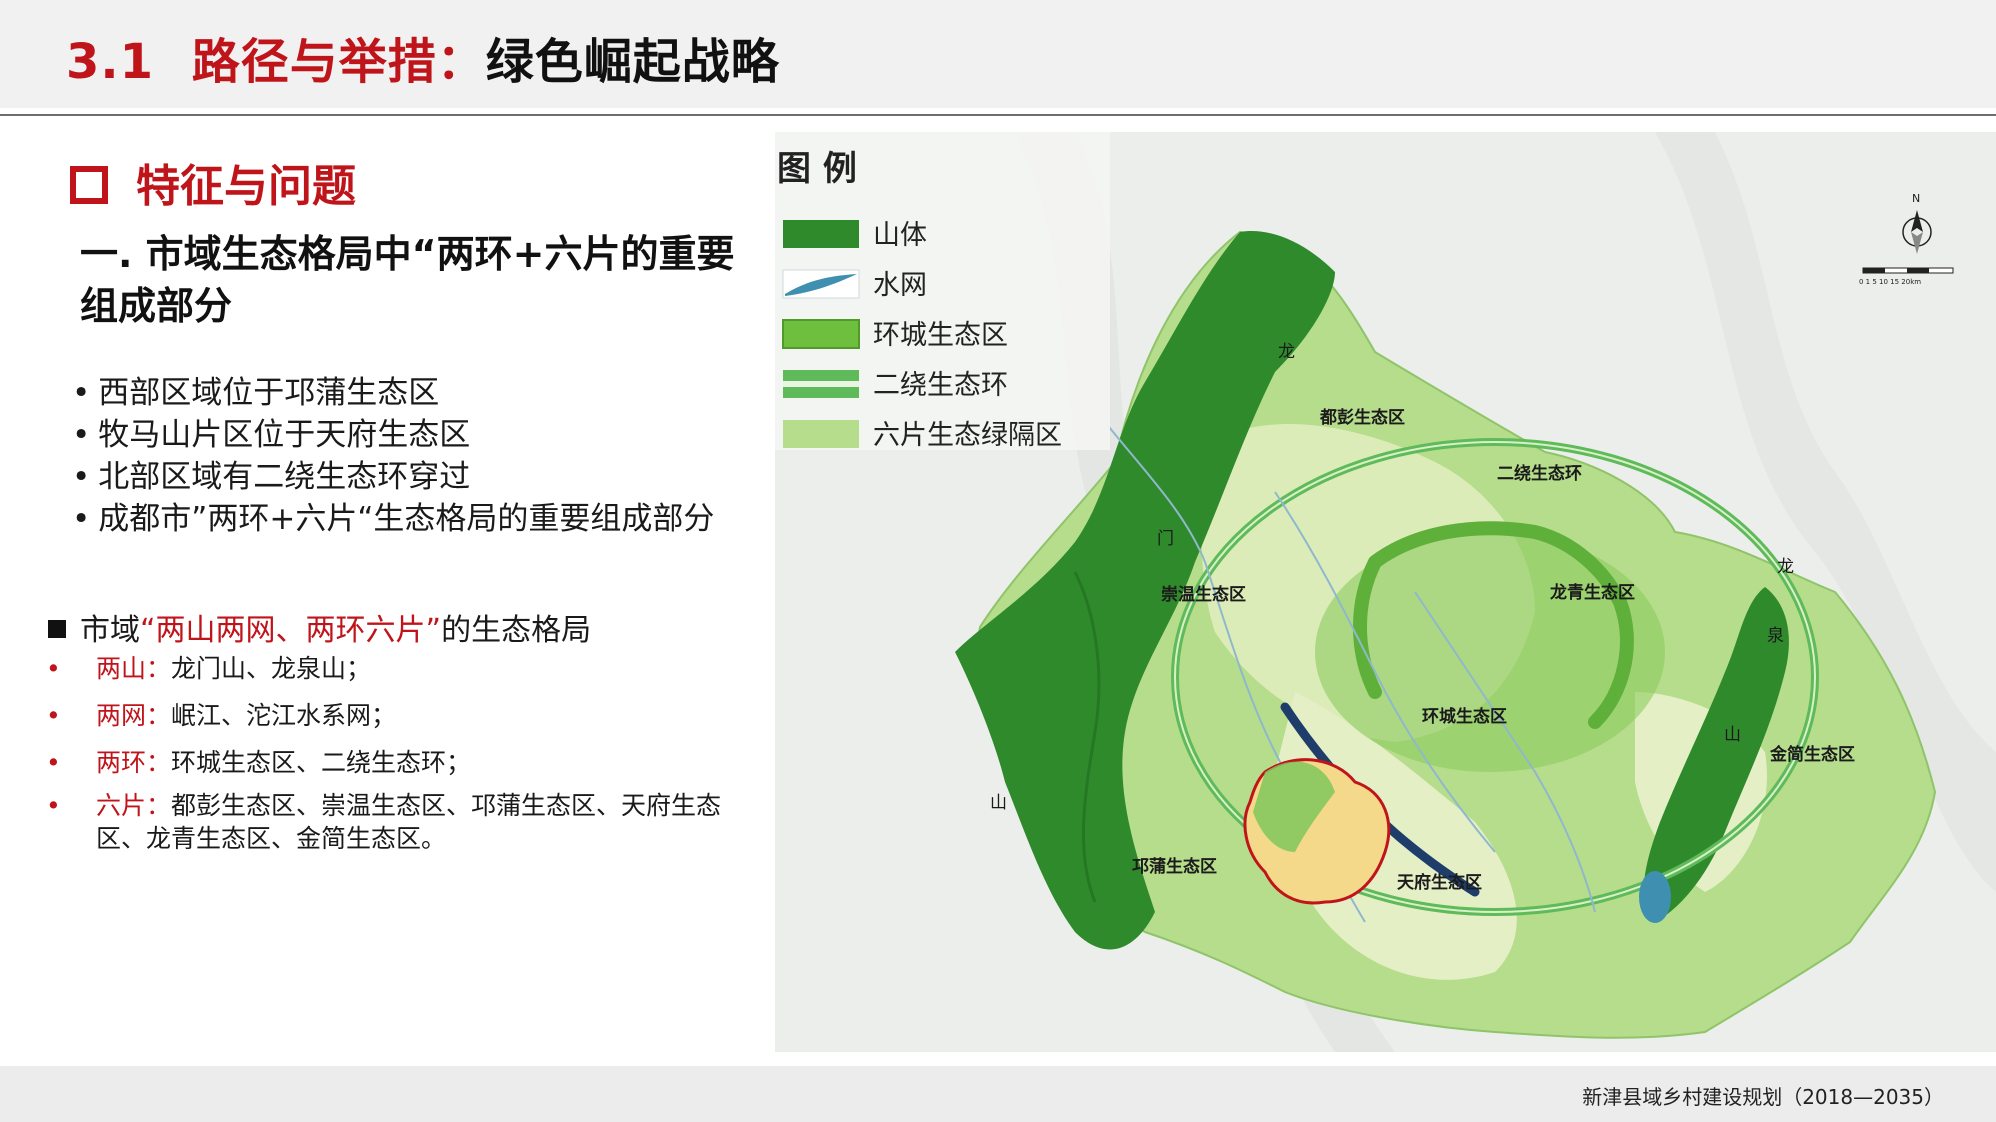  Describe the element at coordinates (57, 628) in the screenshot. I see `filled-square-icon` at that location.